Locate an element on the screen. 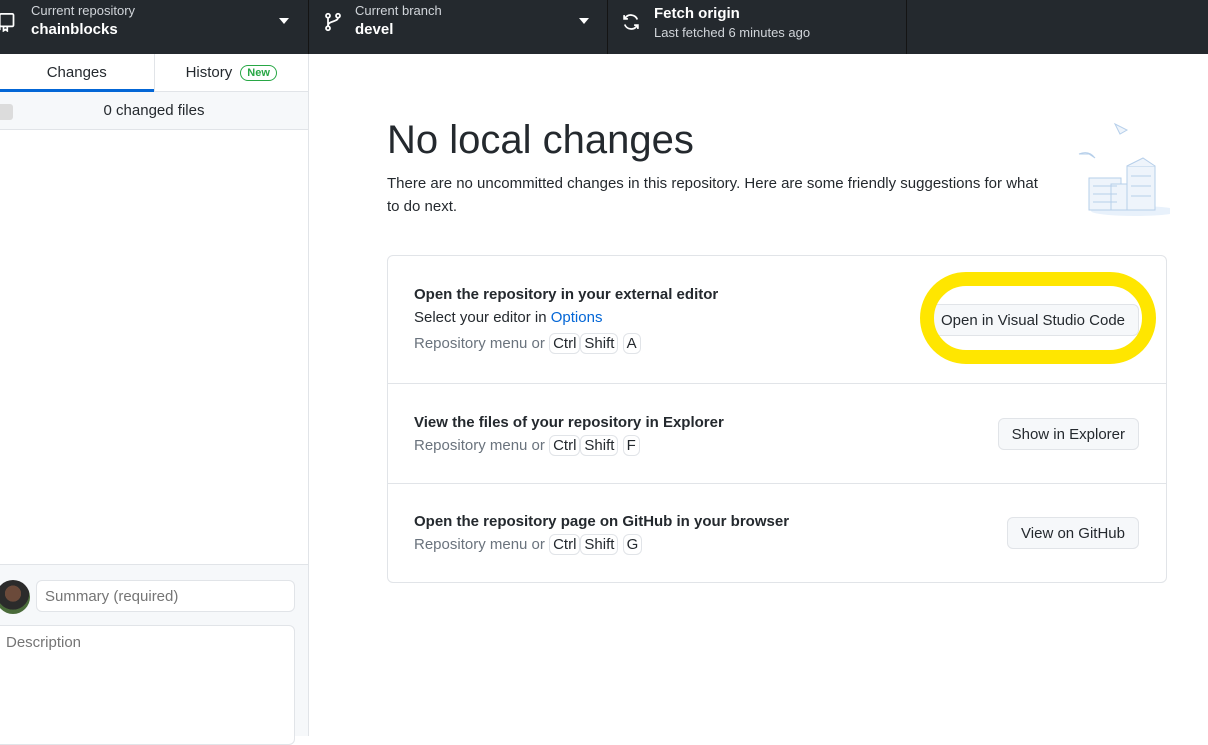 This screenshot has height=745, width=1208. repo-icon is located at coordinates (7, 22).